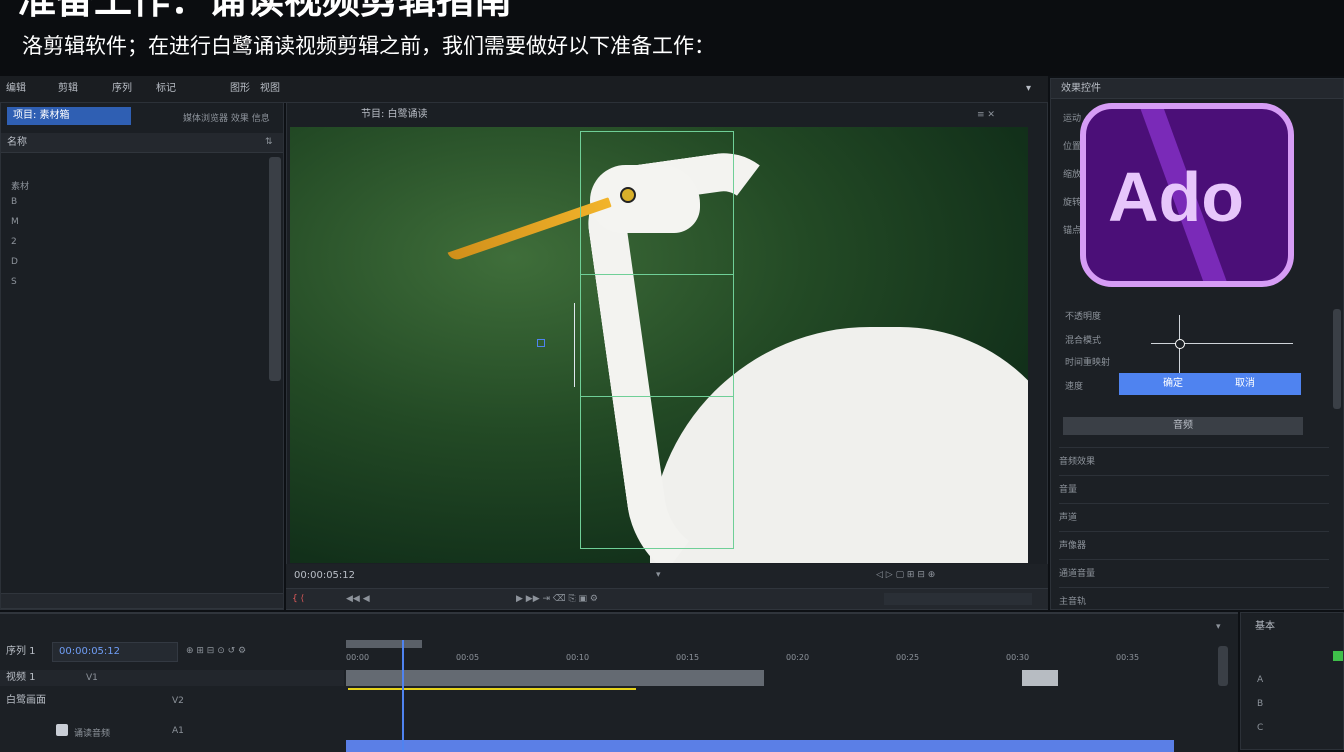 This screenshot has height=752, width=1344. I want to click on logo-text: Ado, so click(1176, 197).